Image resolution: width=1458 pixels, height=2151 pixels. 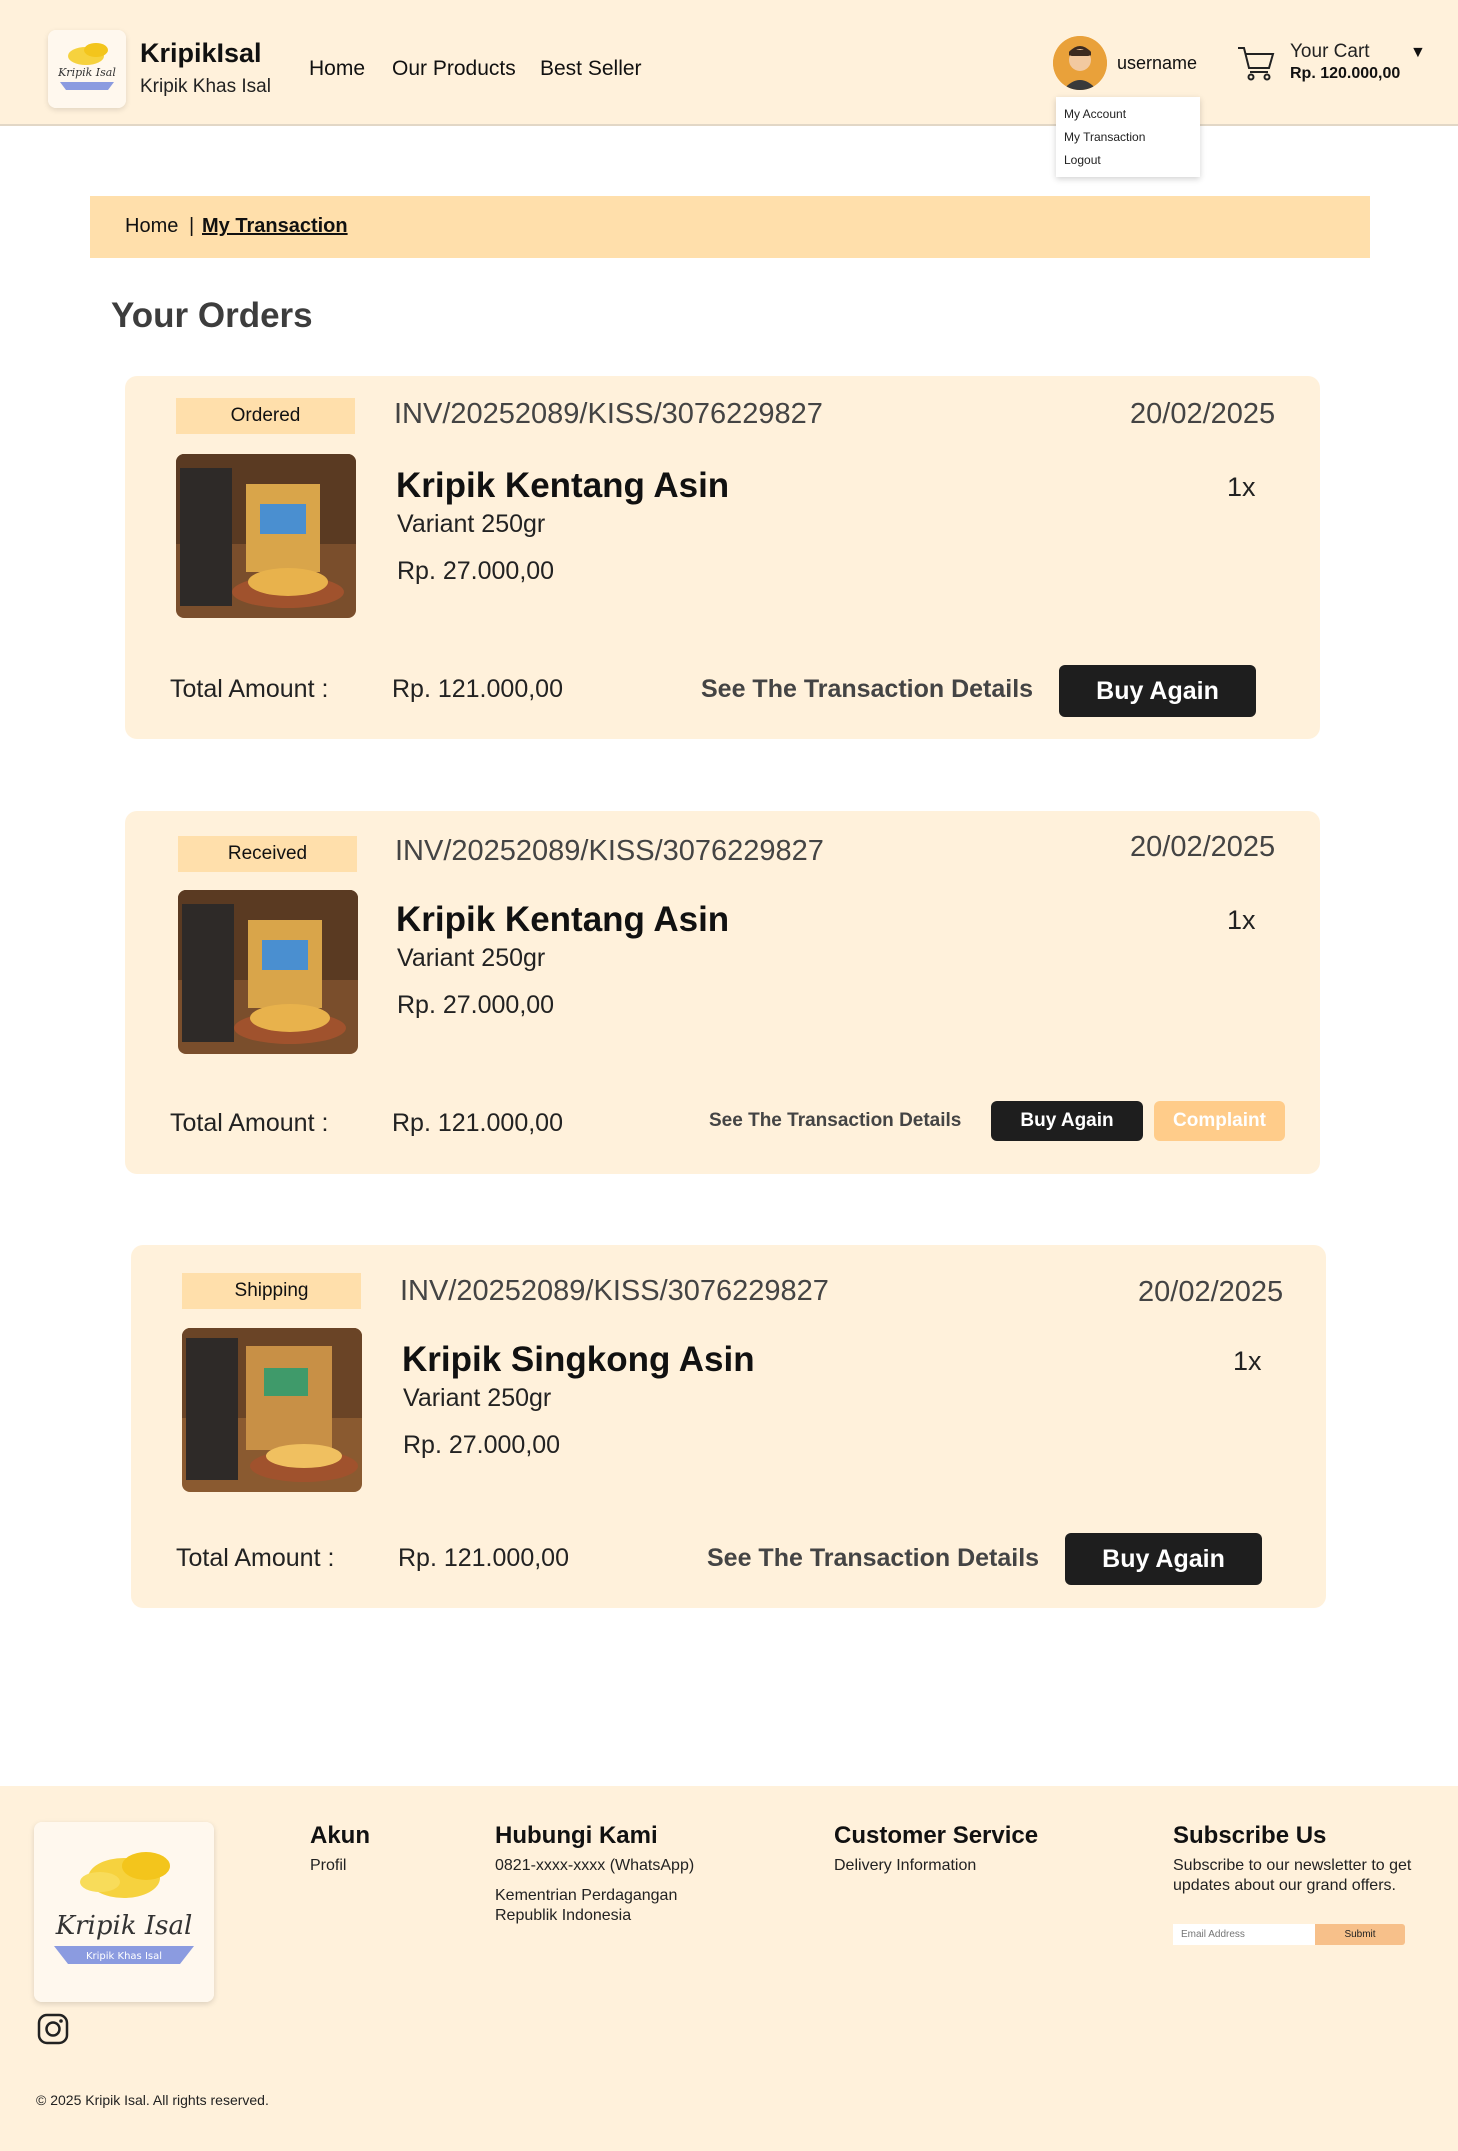 What do you see at coordinates (576, 1835) in the screenshot?
I see `footer-contact-title: Hubungi Kami` at bounding box center [576, 1835].